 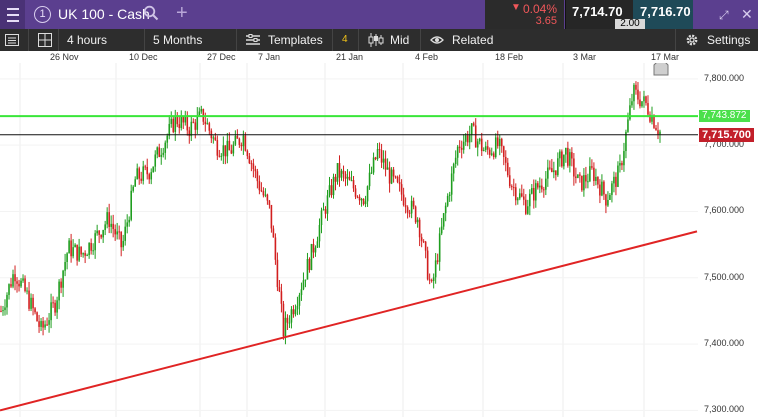 What do you see at coordinates (724, 276) in the screenshot?
I see `y-tick-label: 7,500.000` at bounding box center [724, 276].